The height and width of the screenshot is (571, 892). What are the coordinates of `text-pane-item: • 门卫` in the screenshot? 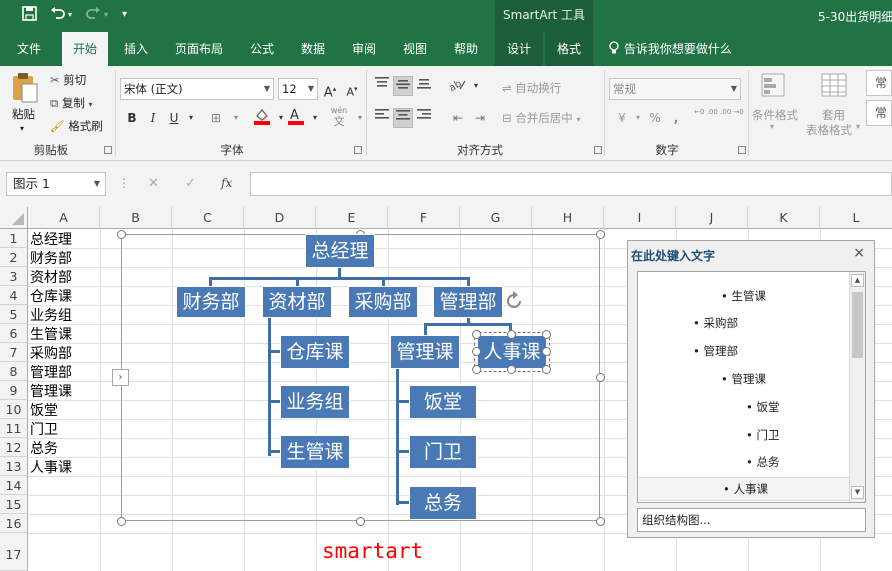 It's located at (762, 435).